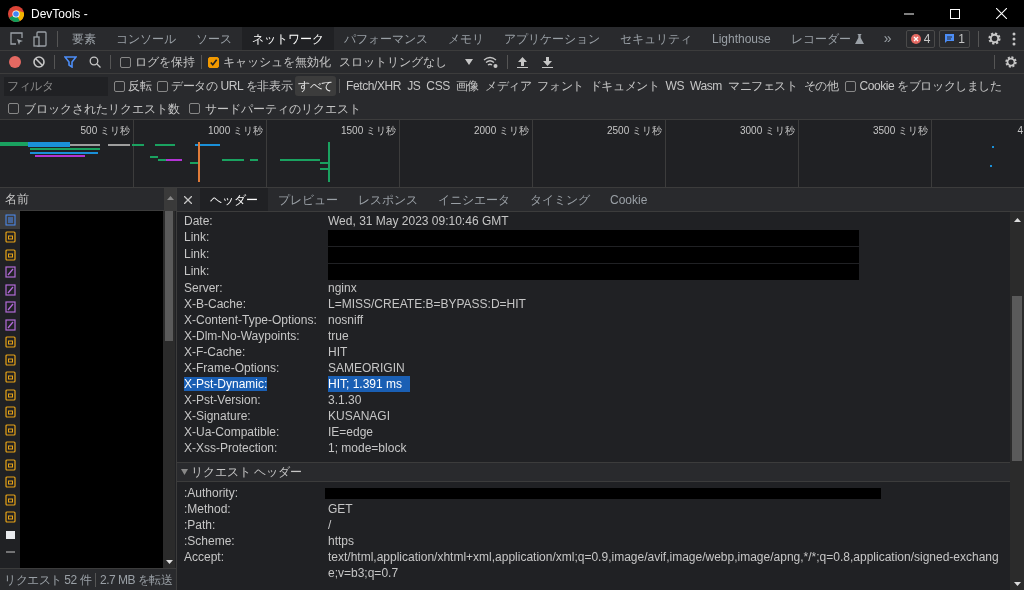 This screenshot has height=590, width=1024. What do you see at coordinates (215, 352) in the screenshot?
I see `header-name: X-F-Cache:` at bounding box center [215, 352].